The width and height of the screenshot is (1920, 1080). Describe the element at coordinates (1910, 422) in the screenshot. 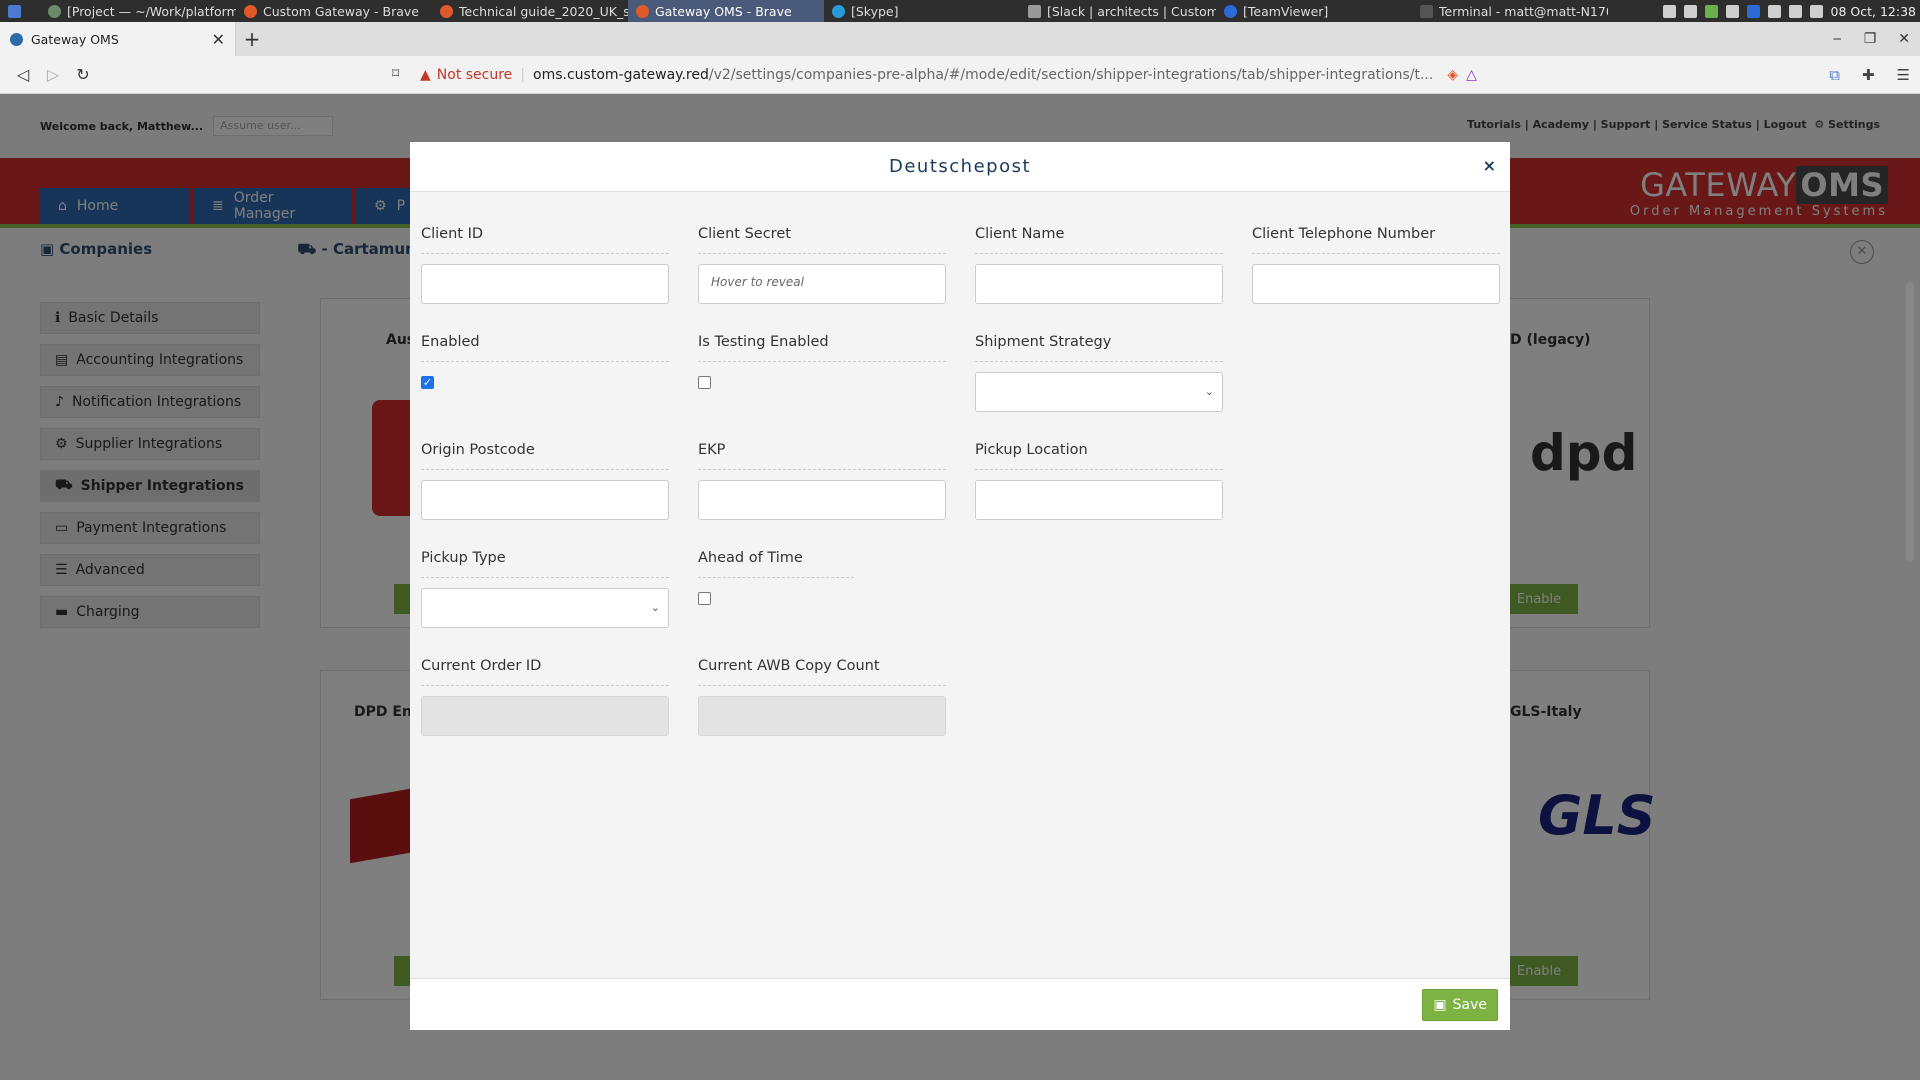

I see `page-scrollbar` at that location.